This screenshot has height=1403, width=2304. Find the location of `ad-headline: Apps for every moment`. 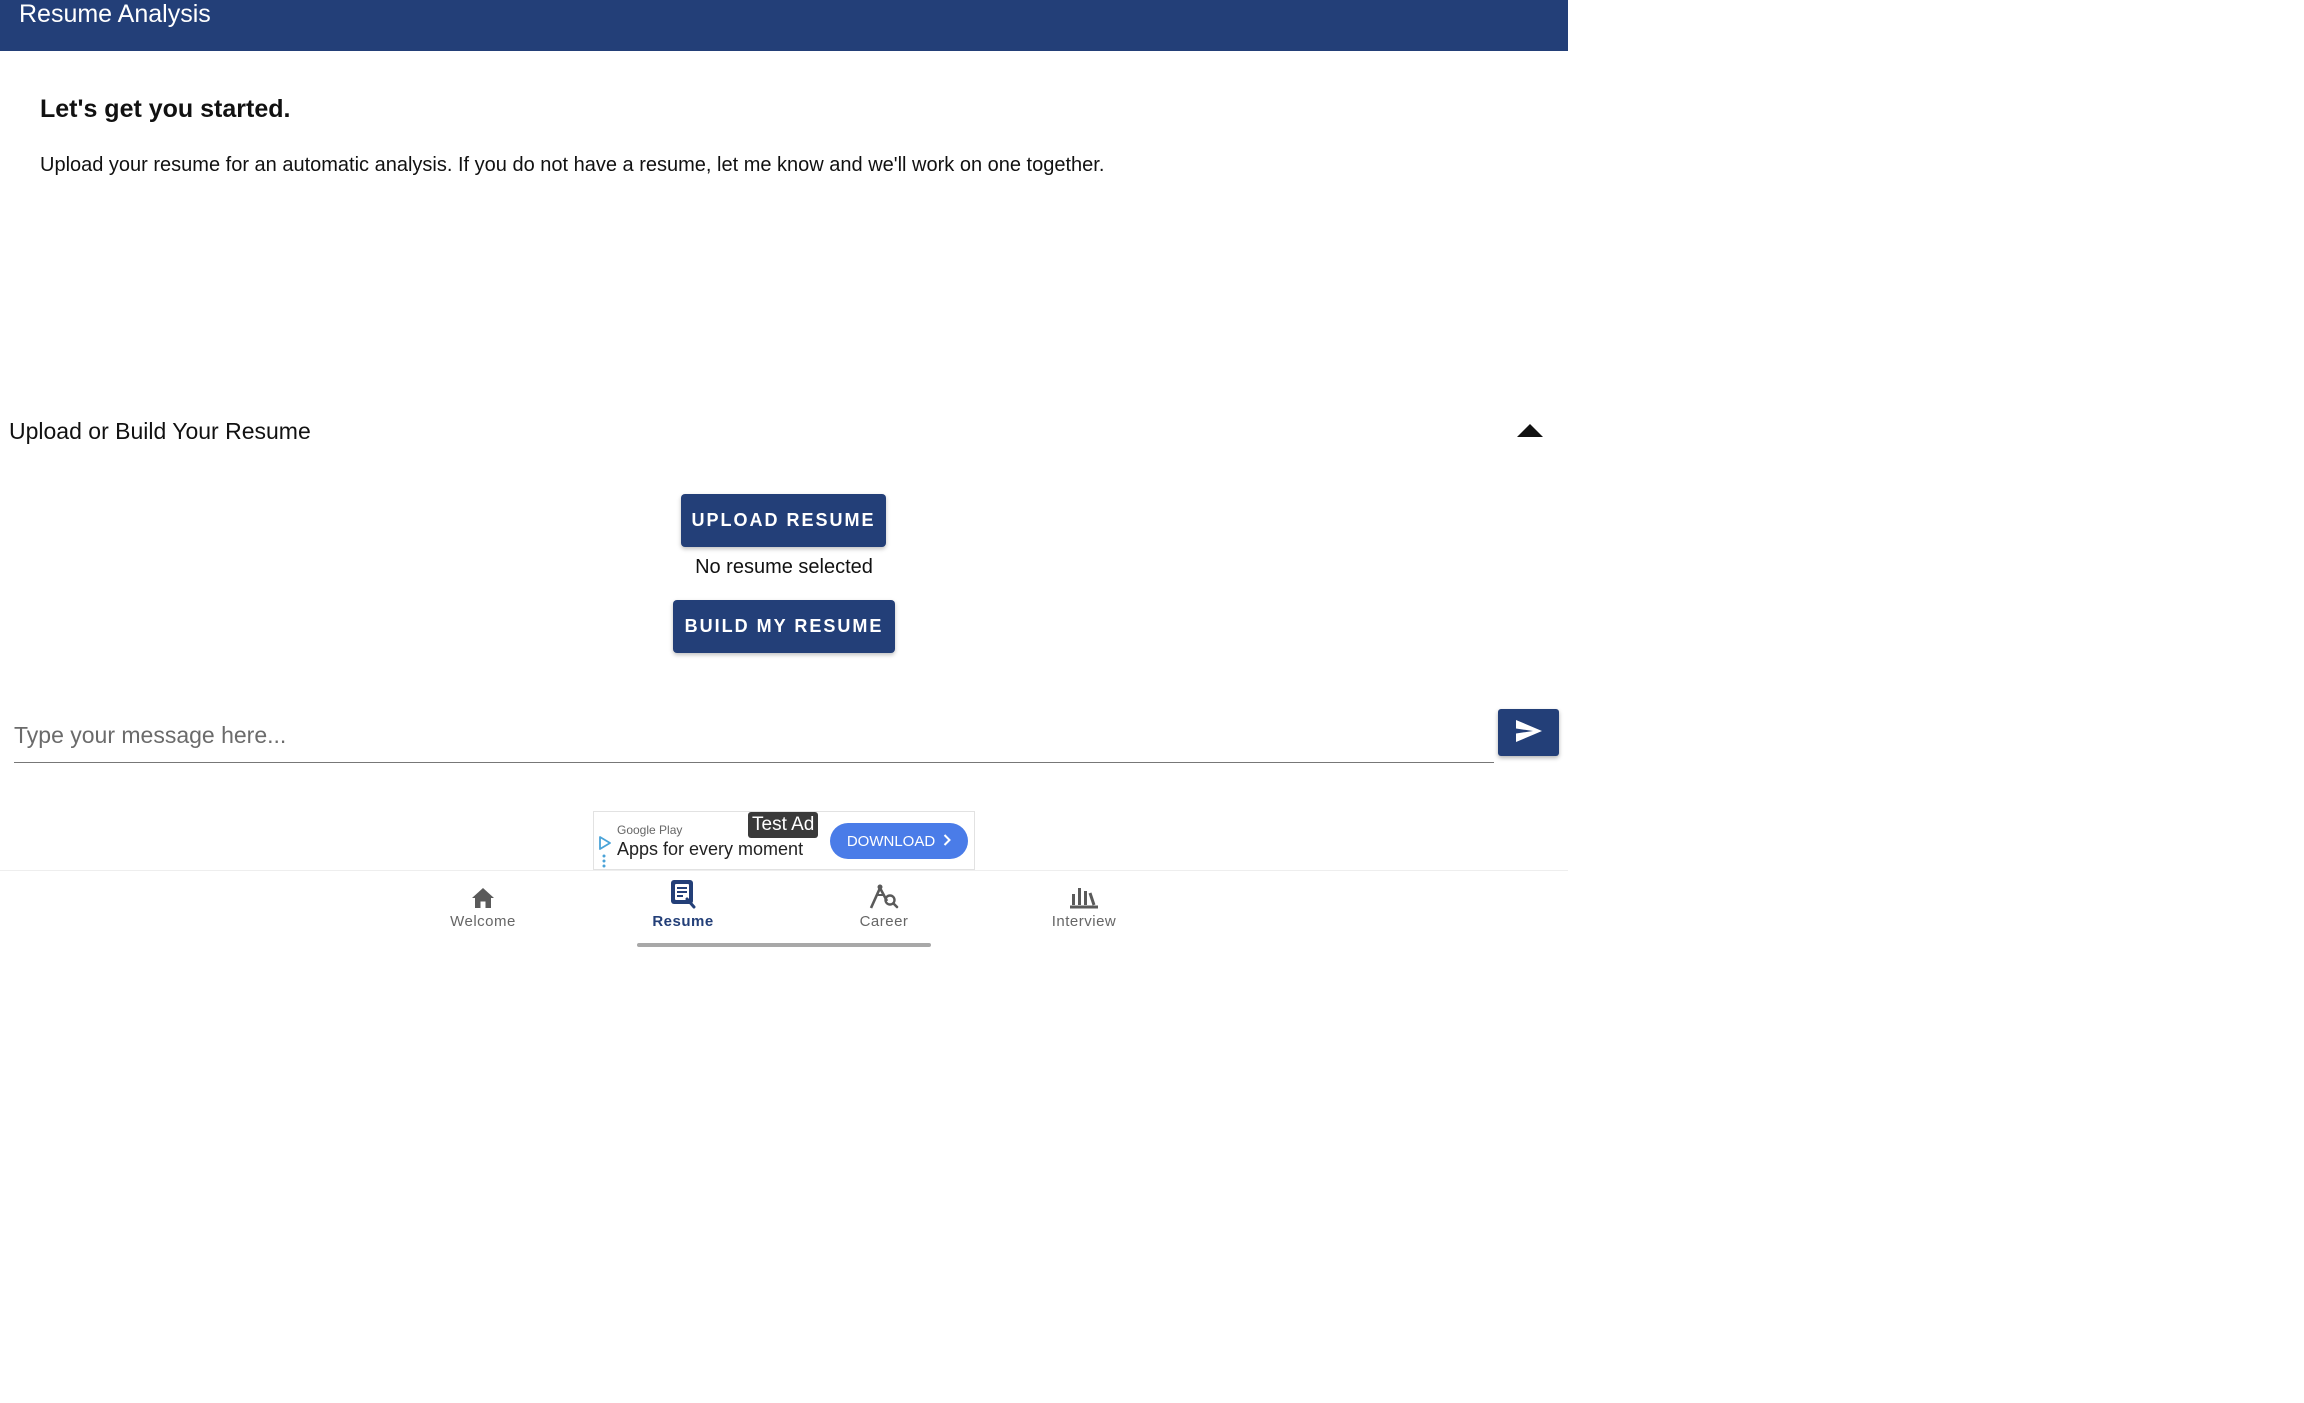

ad-headline: Apps for every moment is located at coordinates (710, 849).